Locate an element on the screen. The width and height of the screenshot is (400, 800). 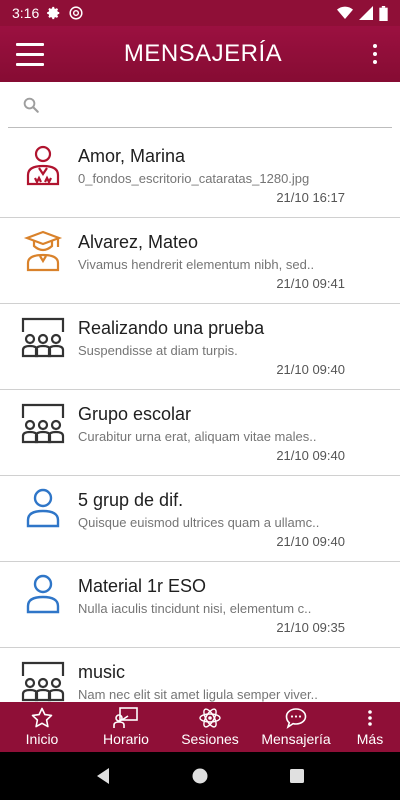
back-icon is located at coordinates (103, 776).